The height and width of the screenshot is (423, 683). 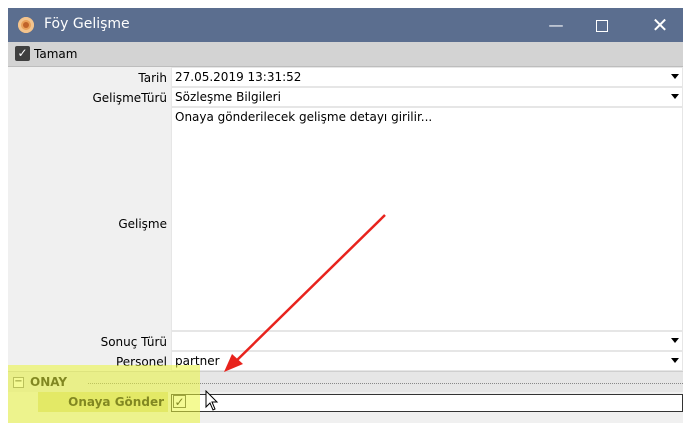 I want to click on date-label: Tarih, so click(x=152, y=78).